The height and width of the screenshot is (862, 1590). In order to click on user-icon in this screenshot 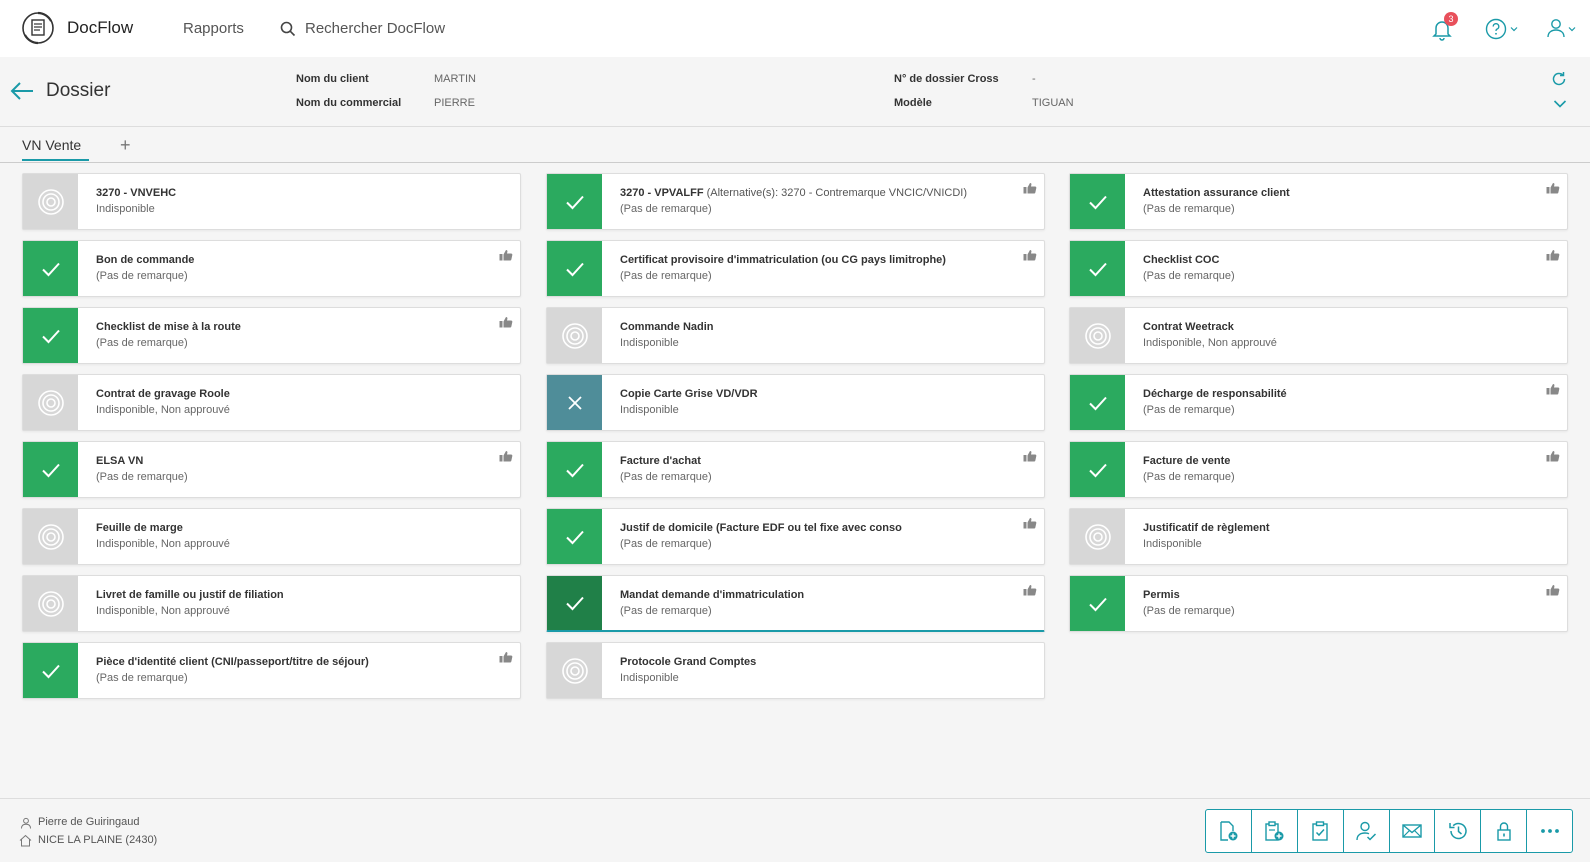, I will do `click(1556, 28)`.